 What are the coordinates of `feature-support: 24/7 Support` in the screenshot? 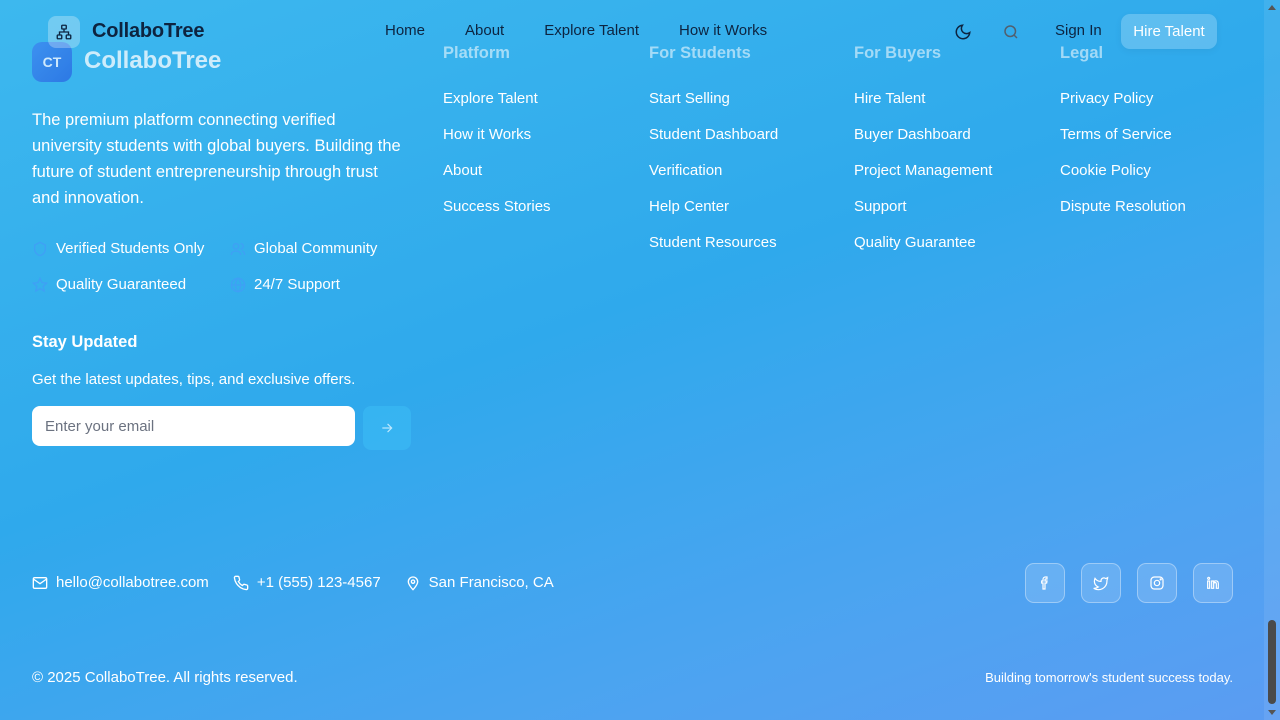 It's located at (285, 284).